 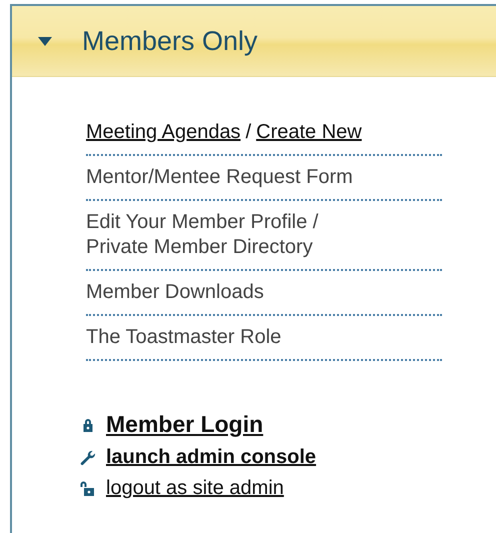 I want to click on caret-down-icon, so click(x=45, y=41).